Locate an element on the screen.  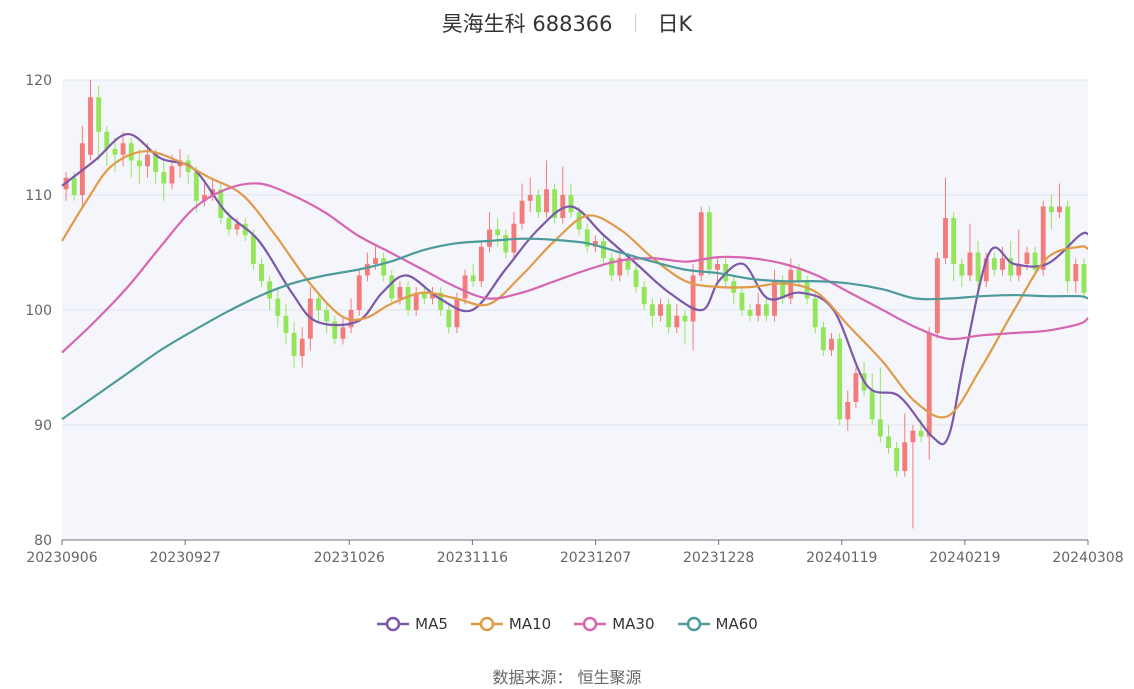
legend-item-ma30: MA30 is located at coordinates (614, 624).